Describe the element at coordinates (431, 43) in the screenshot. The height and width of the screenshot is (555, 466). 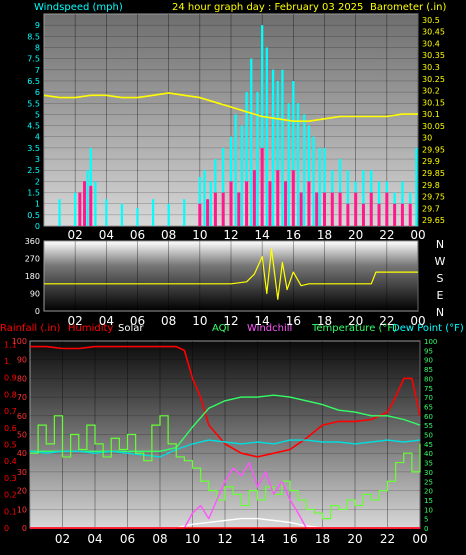
I see `baro-y-tick: 30.4` at that location.